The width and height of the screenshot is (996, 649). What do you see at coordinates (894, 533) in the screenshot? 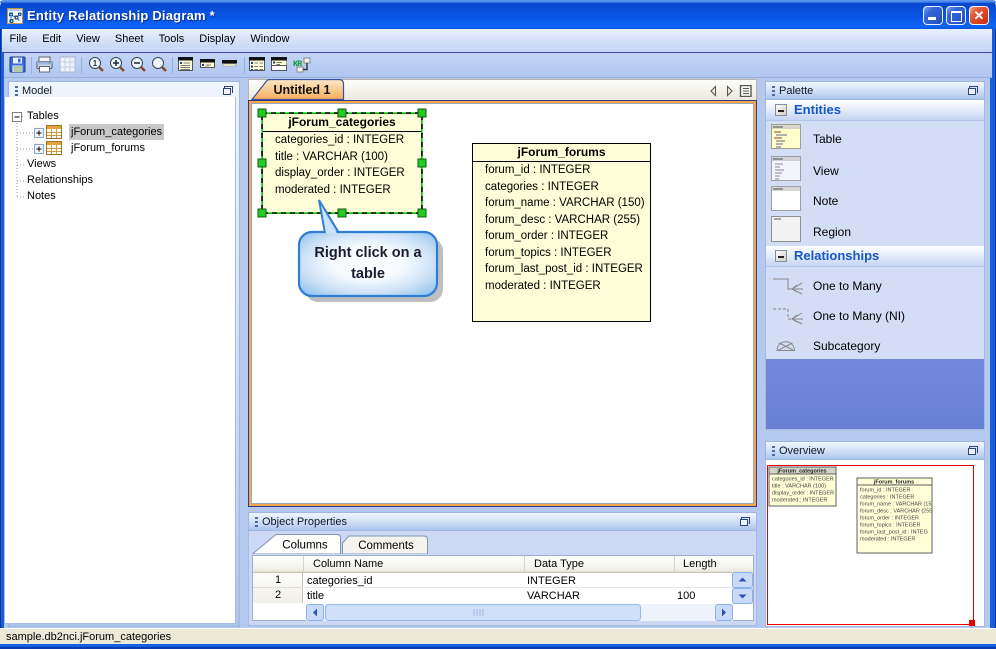
I see `svg-text: forum_last_post_id : INTEG` at bounding box center [894, 533].